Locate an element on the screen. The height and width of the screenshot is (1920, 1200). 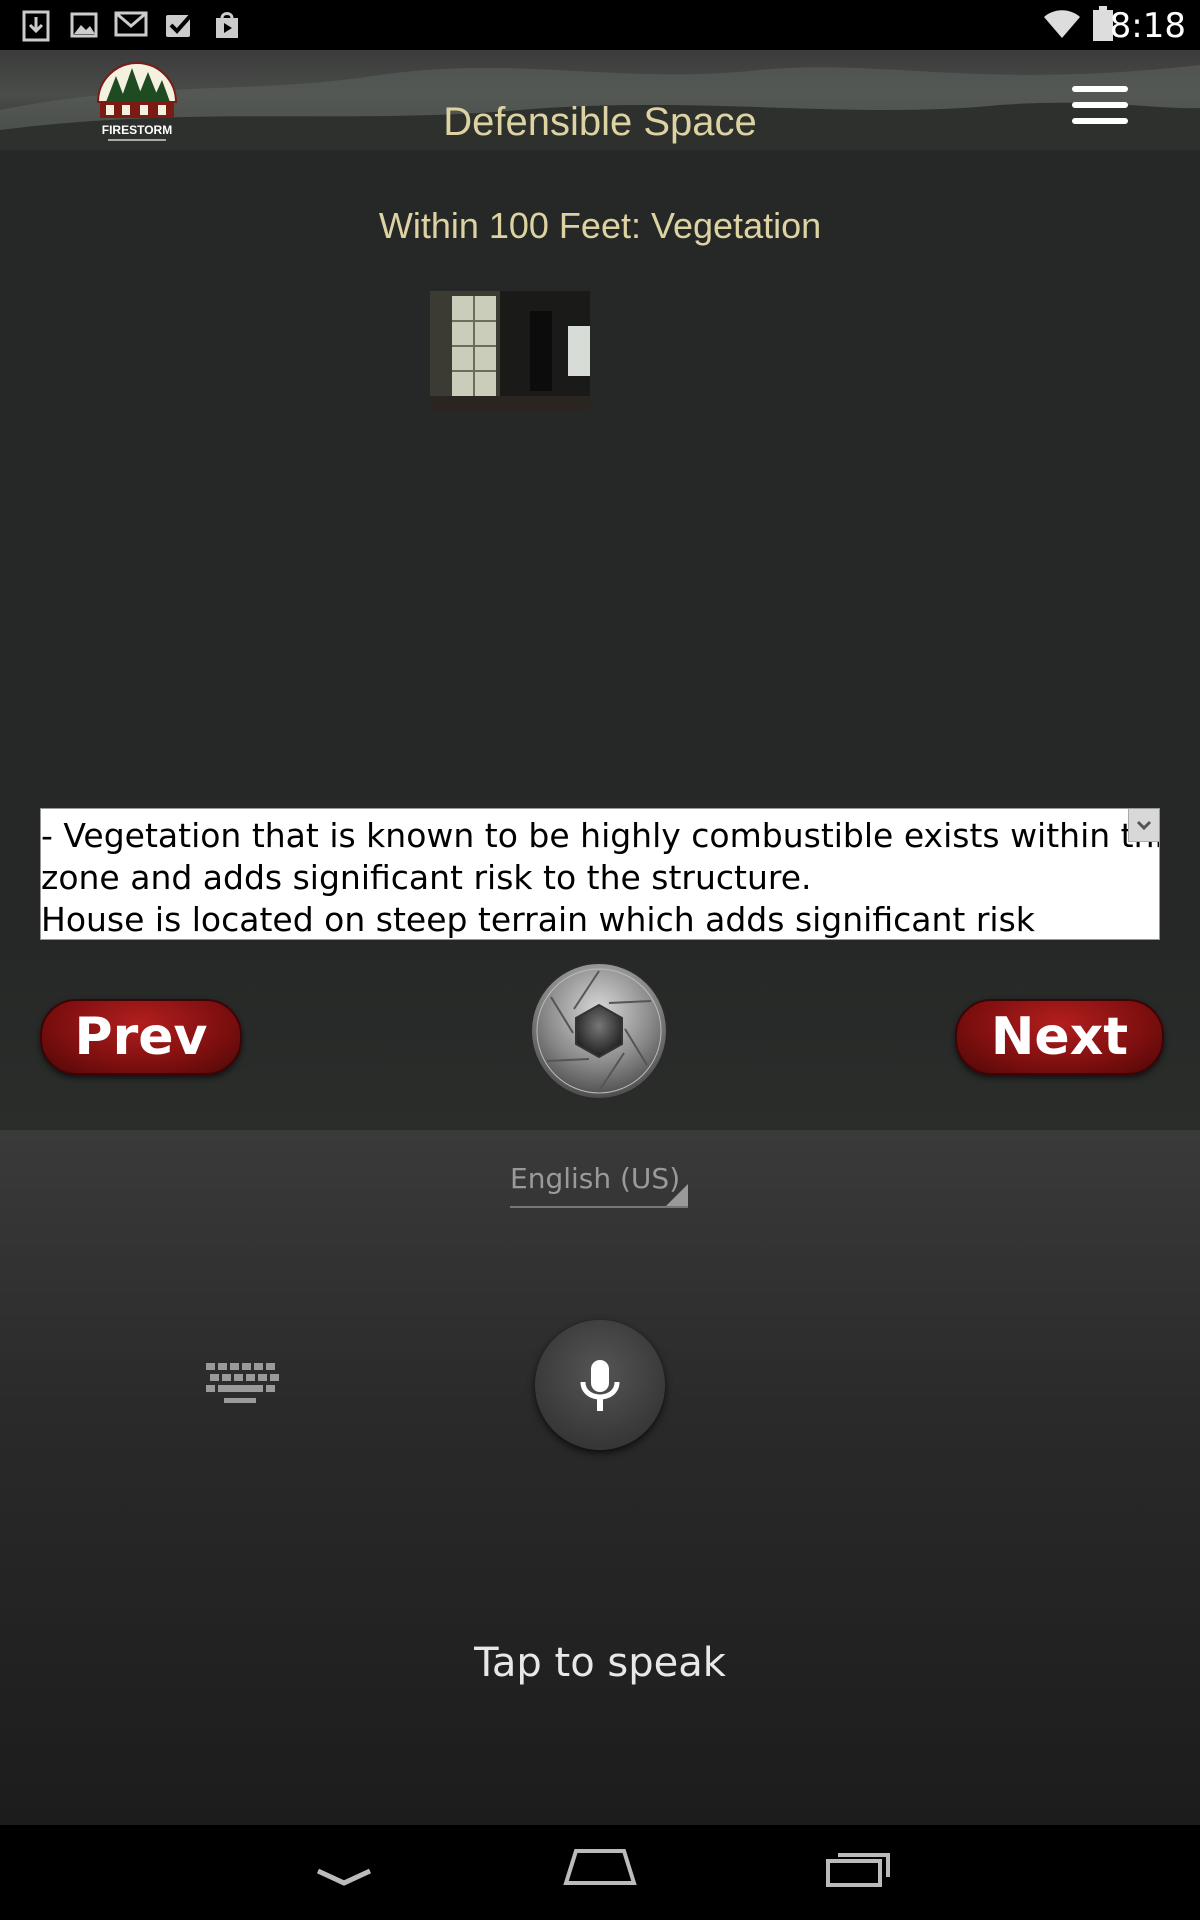
mic-button is located at coordinates (600, 1385).